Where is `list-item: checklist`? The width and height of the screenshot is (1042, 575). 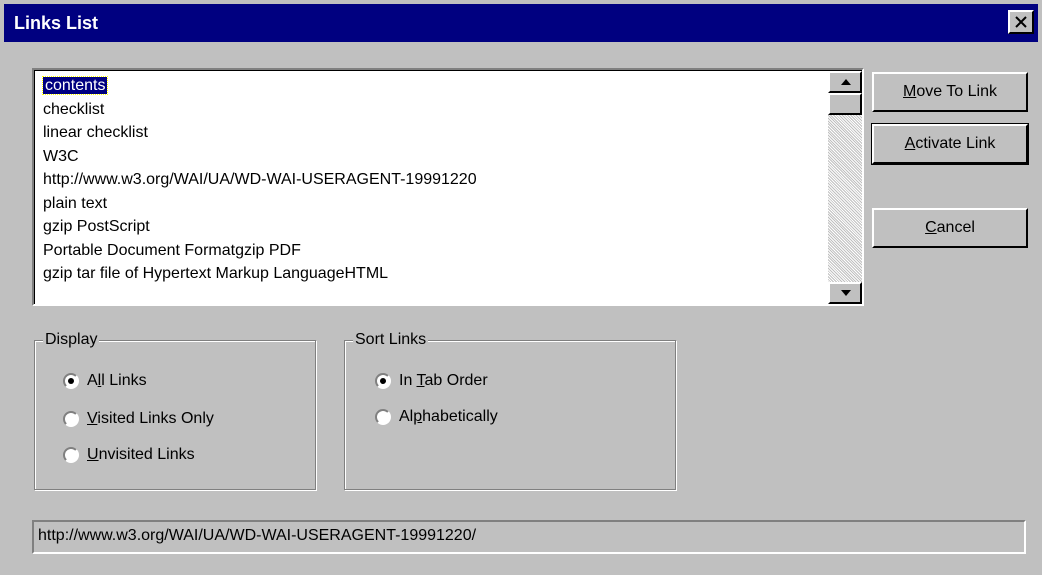
list-item: checklist is located at coordinates (433, 111).